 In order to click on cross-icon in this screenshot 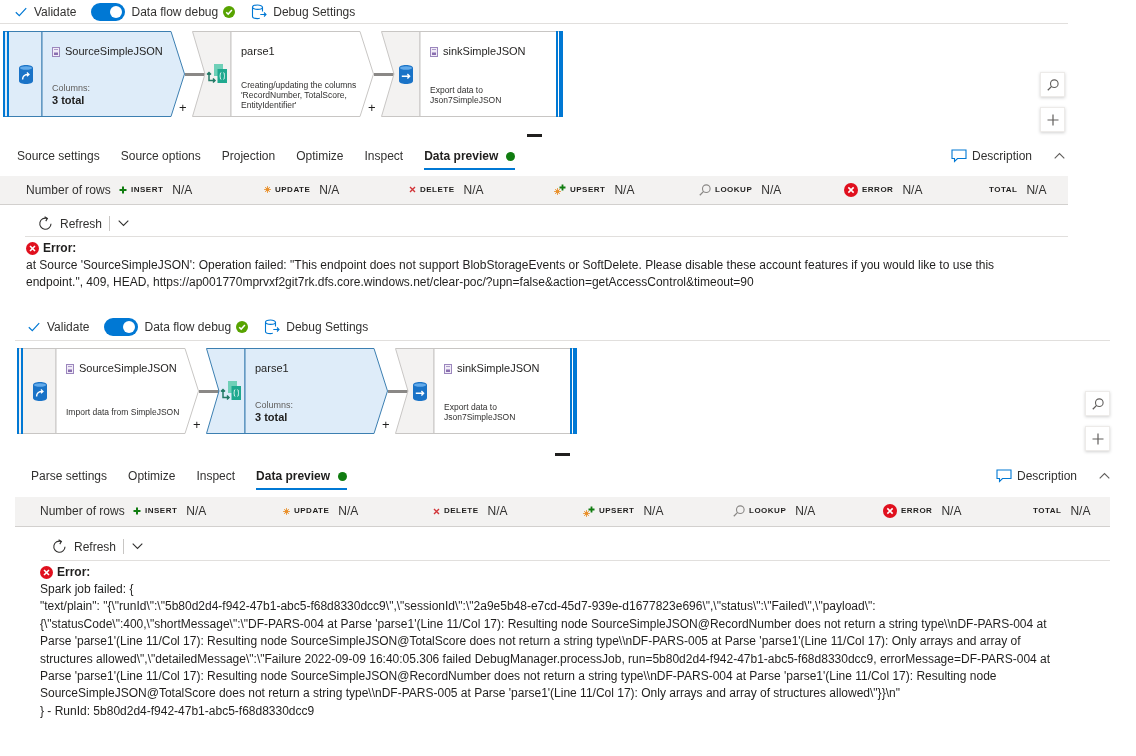, I will do `click(436, 511)`.